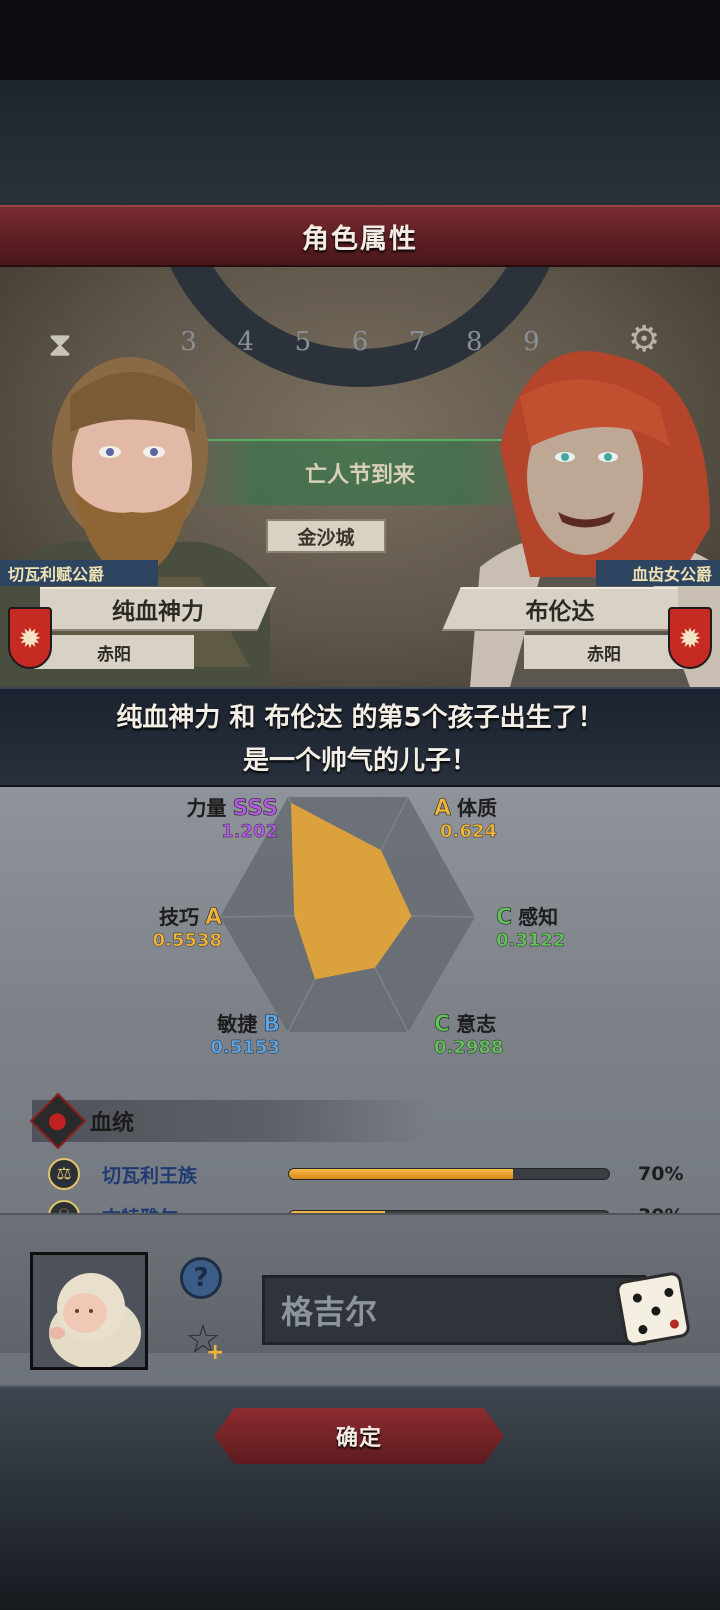  Describe the element at coordinates (89, 1311) in the screenshot. I see `baby-portrait` at that location.